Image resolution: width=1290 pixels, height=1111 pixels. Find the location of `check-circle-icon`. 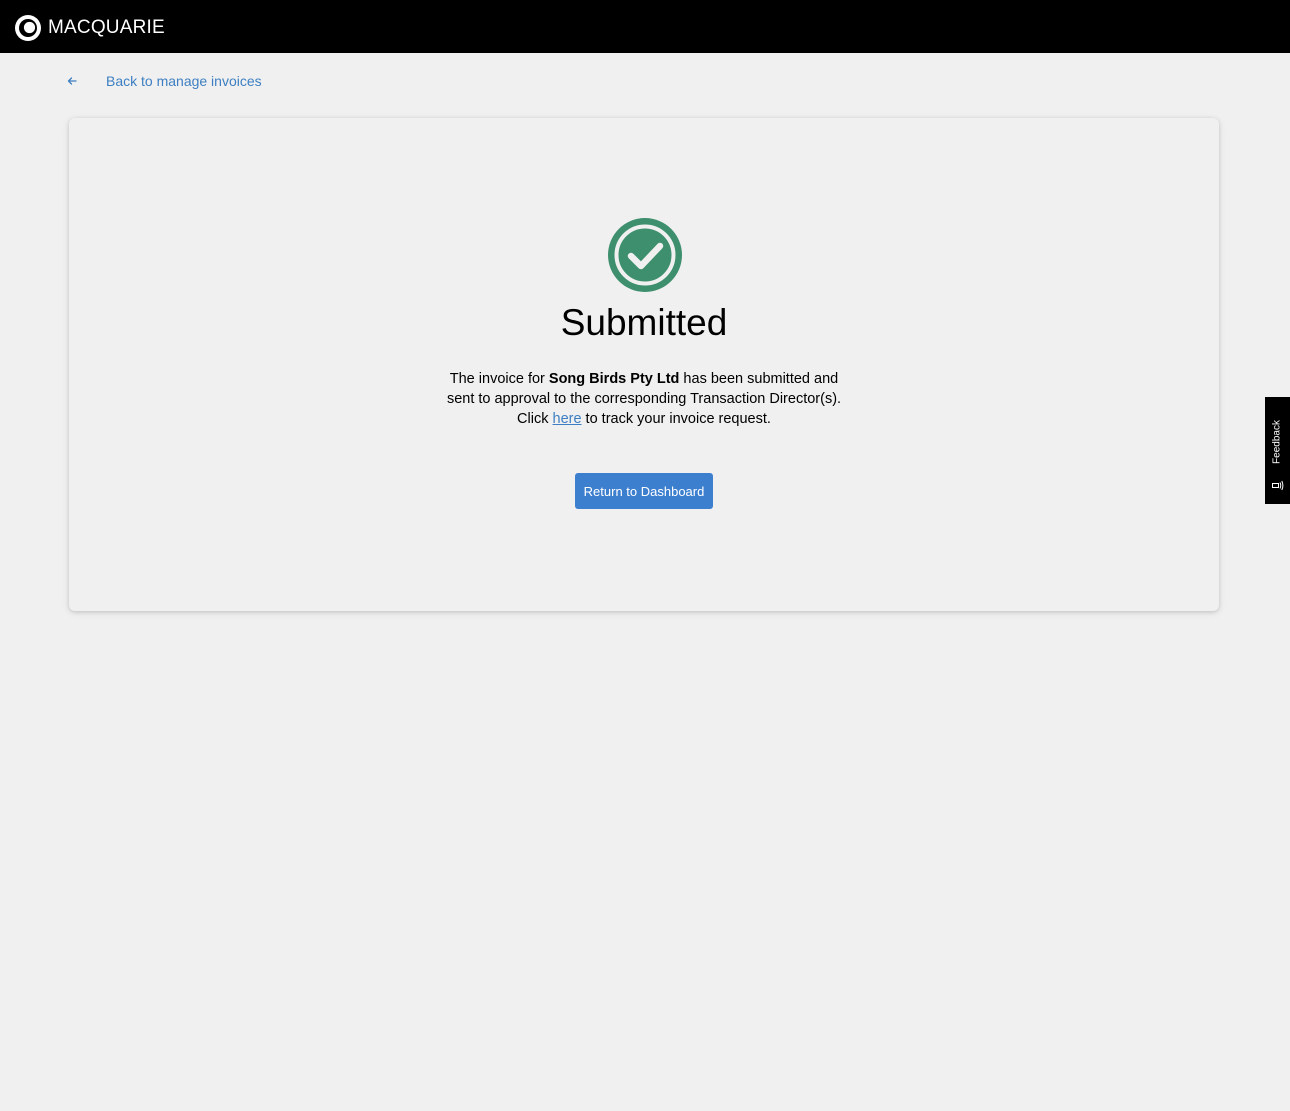

check-circle-icon is located at coordinates (645, 255).